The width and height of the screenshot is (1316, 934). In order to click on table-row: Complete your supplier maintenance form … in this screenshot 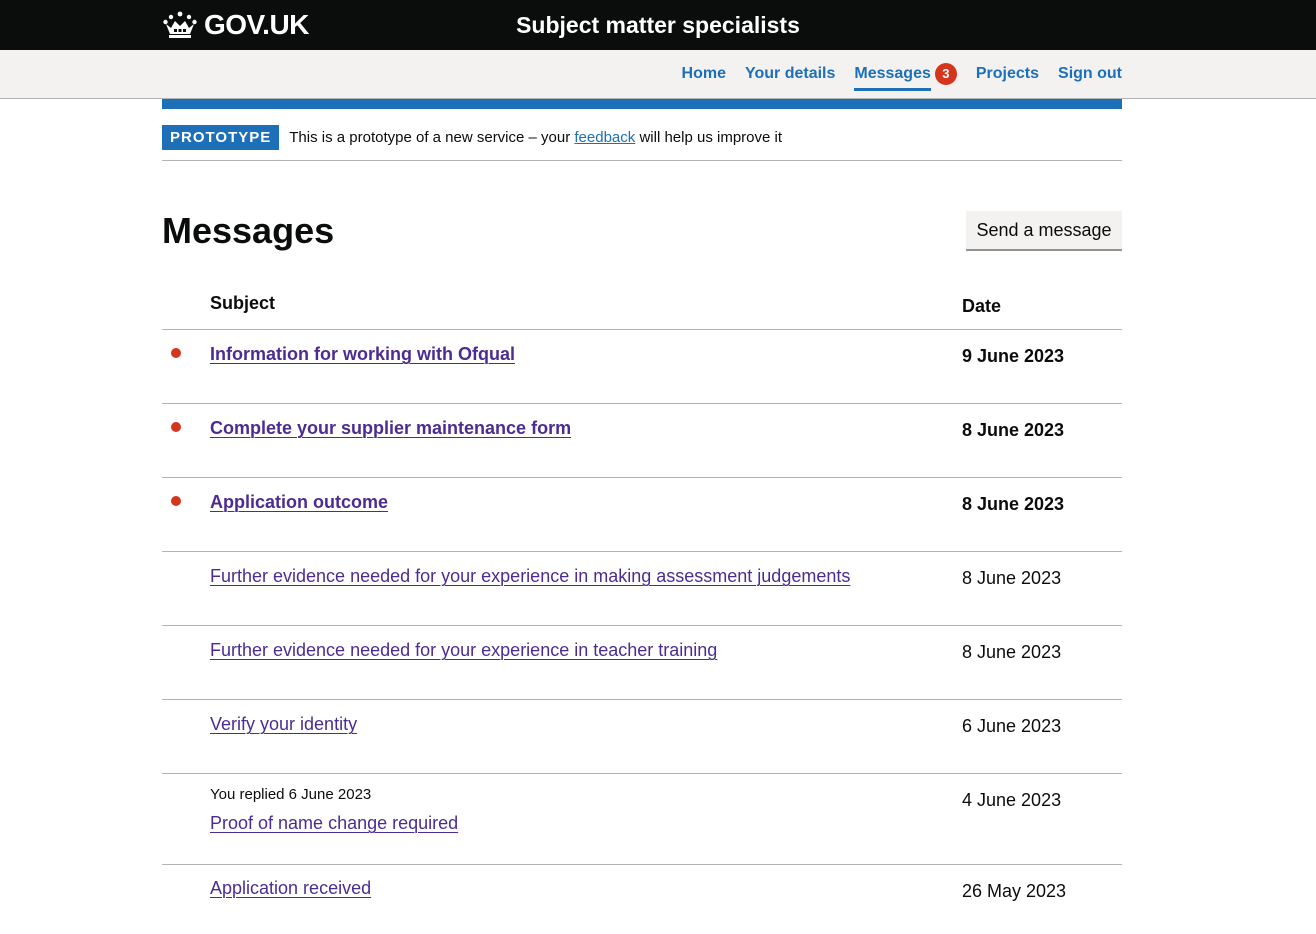, I will do `click(642, 441)`.